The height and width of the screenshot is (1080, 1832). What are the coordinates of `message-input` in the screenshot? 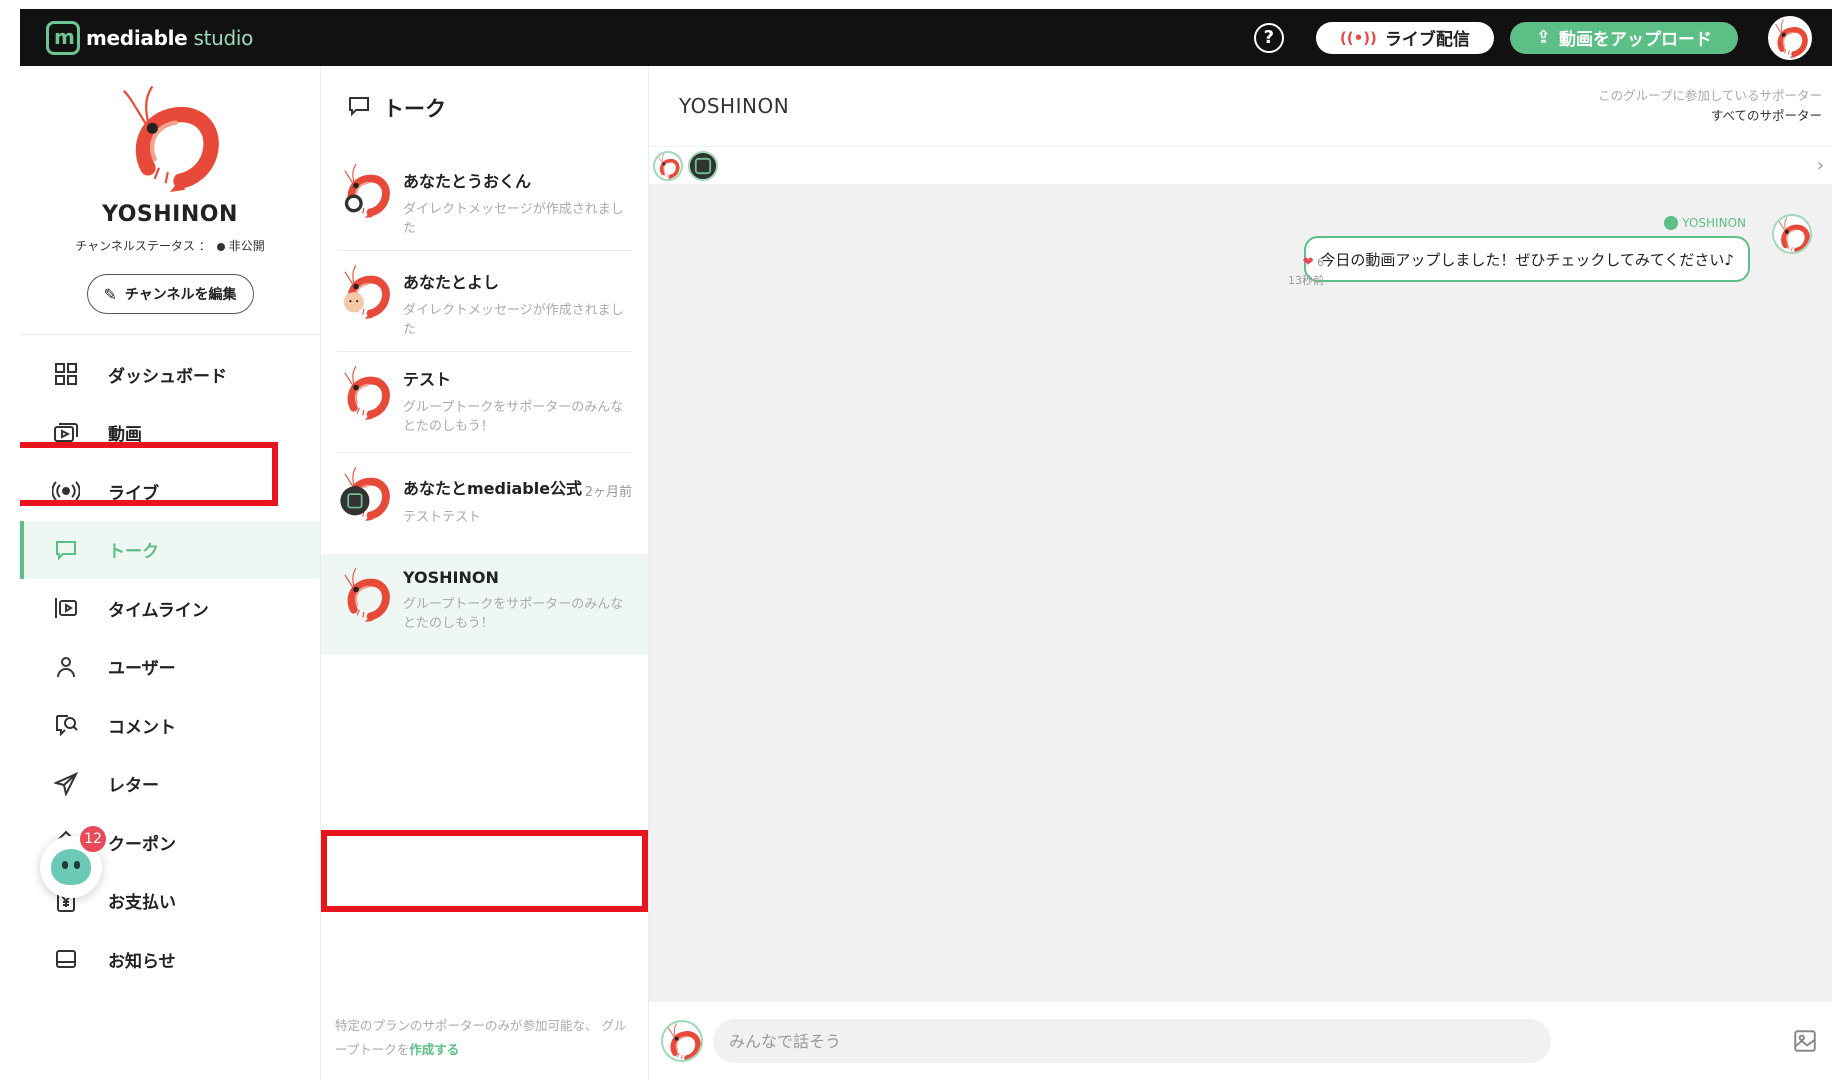 It's located at (1132, 1041).